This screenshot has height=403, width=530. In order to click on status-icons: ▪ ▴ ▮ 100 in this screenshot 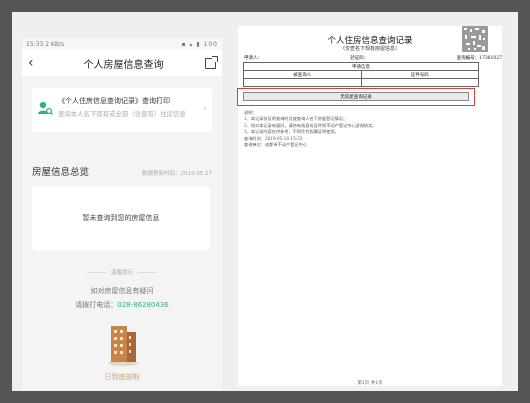, I will do `click(199, 44)`.